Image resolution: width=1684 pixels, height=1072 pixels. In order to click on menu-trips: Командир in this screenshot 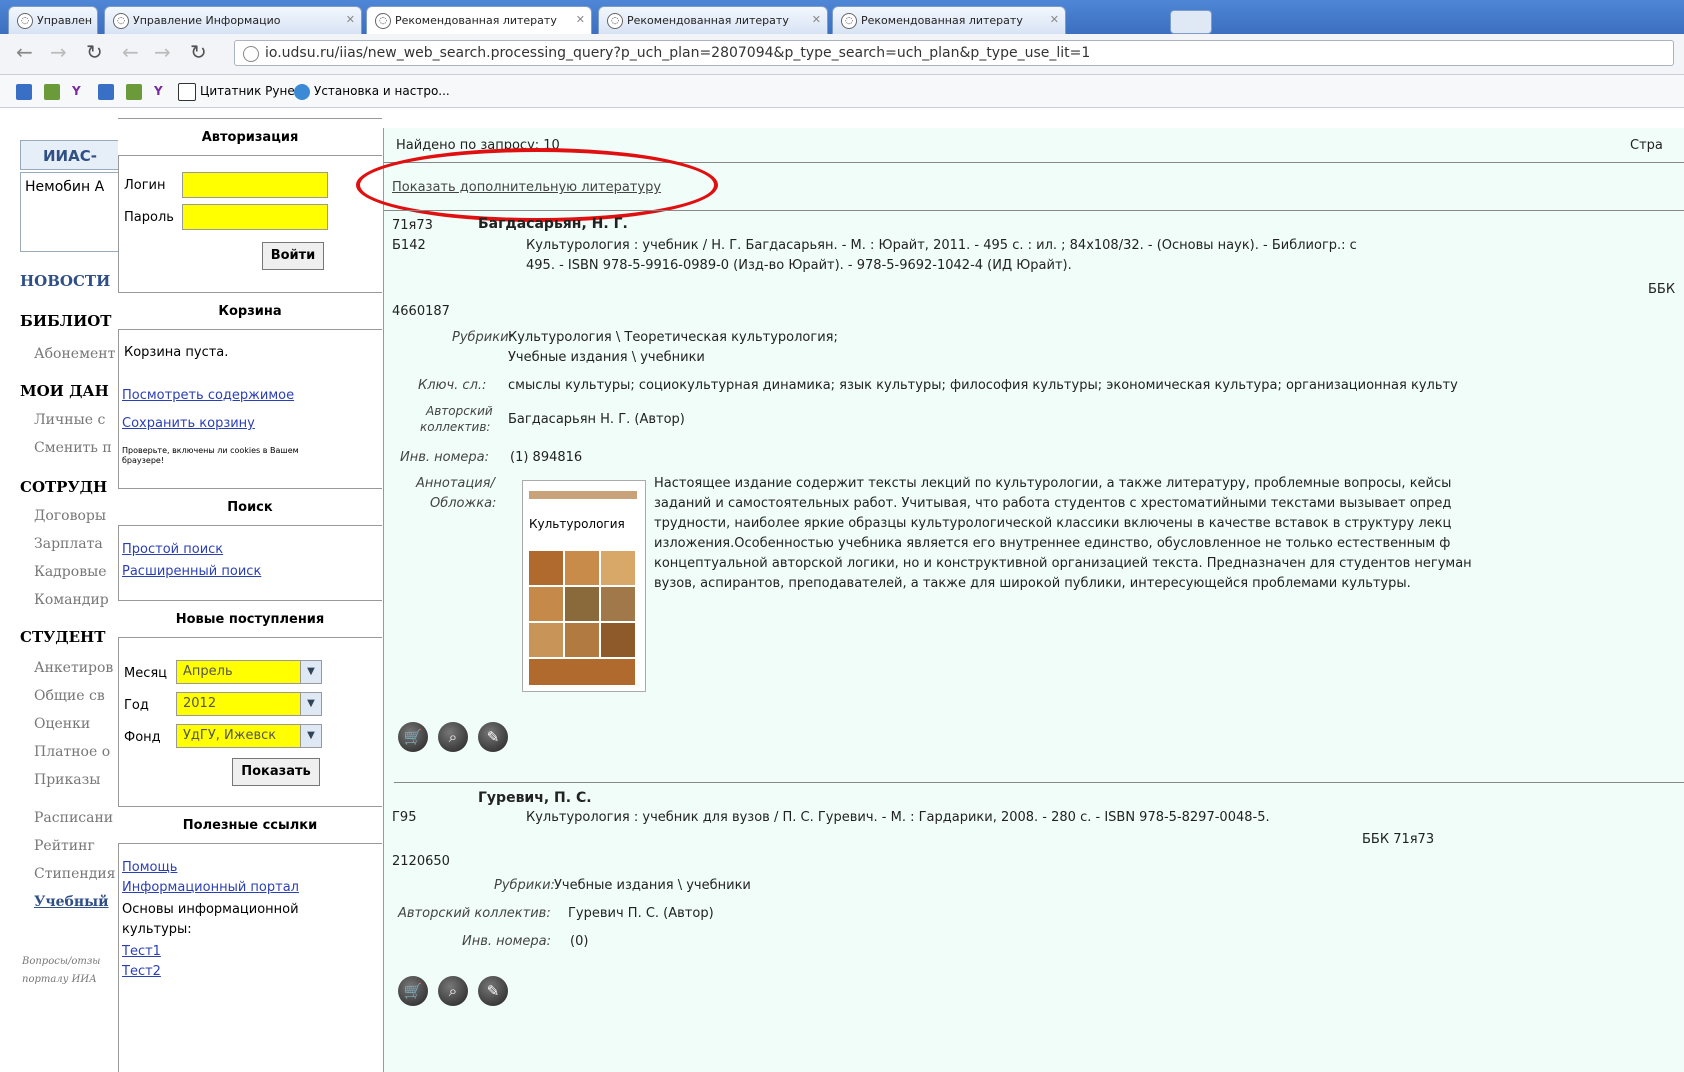, I will do `click(76, 600)`.